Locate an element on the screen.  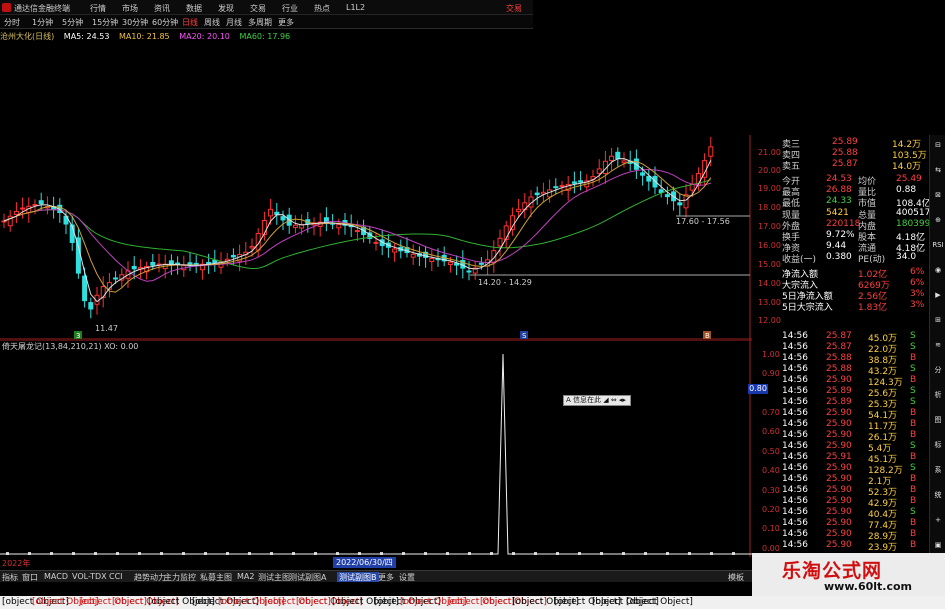
stat-row: 今开 24.53 均价 25.49 is located at coordinates (841, 180).